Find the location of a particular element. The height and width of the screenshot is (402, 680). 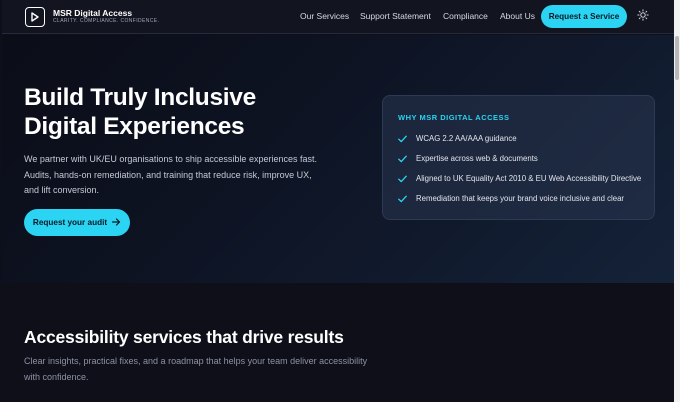

arrow-right-icon is located at coordinates (116, 222).